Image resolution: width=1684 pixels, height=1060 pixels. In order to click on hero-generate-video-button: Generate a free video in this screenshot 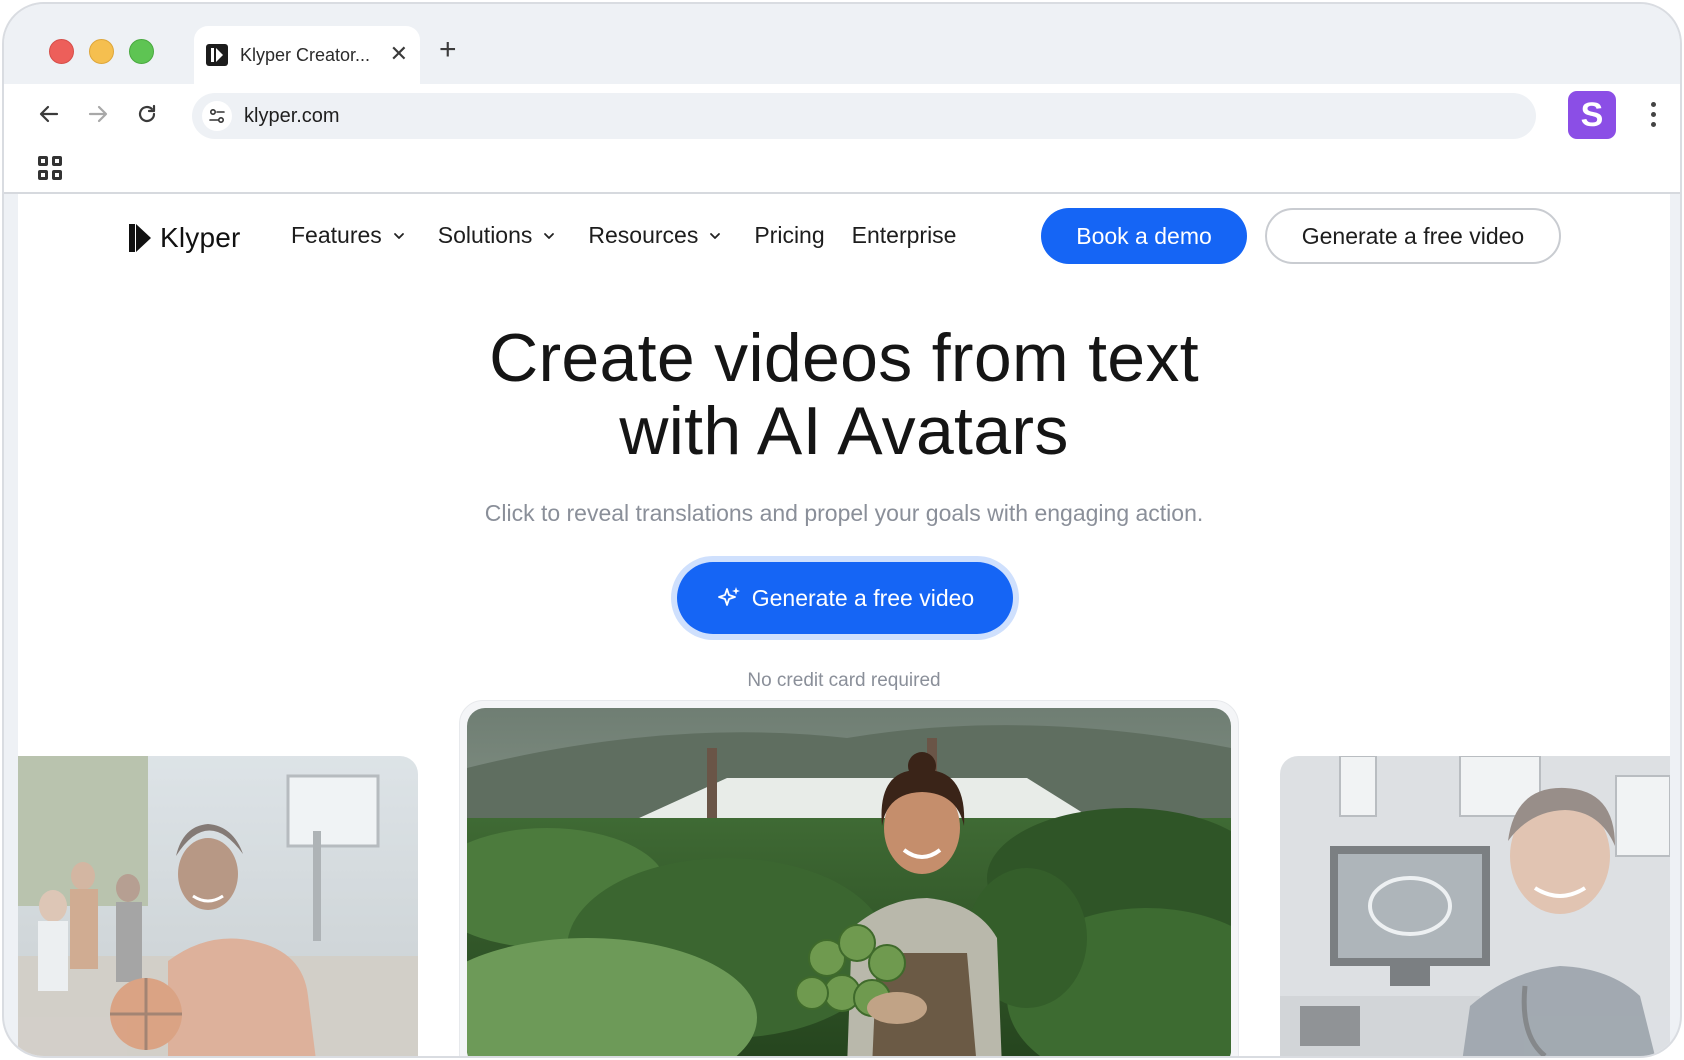, I will do `click(845, 598)`.